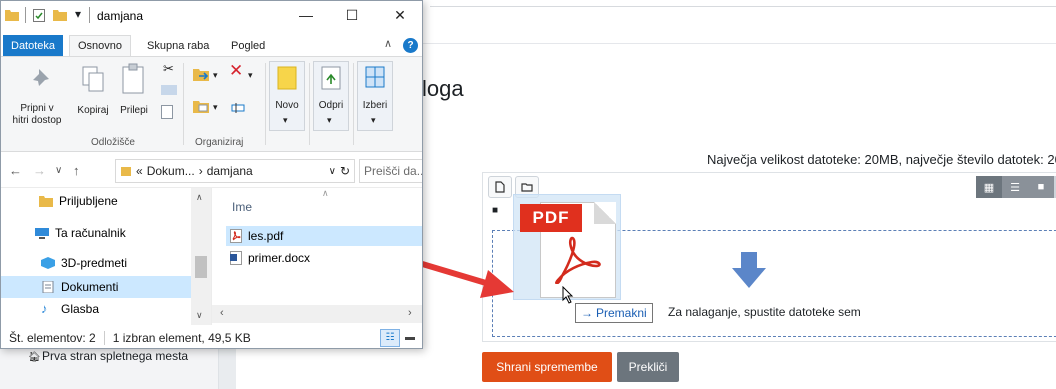 Image resolution: width=1056 pixels, height=389 pixels. I want to click on nav-favorites: Priljubljene, so click(96, 201).